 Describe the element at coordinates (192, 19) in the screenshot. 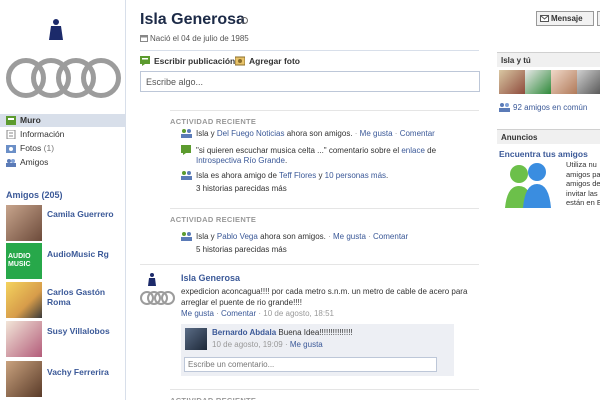

I see `profile-name: Isla Generosa` at that location.